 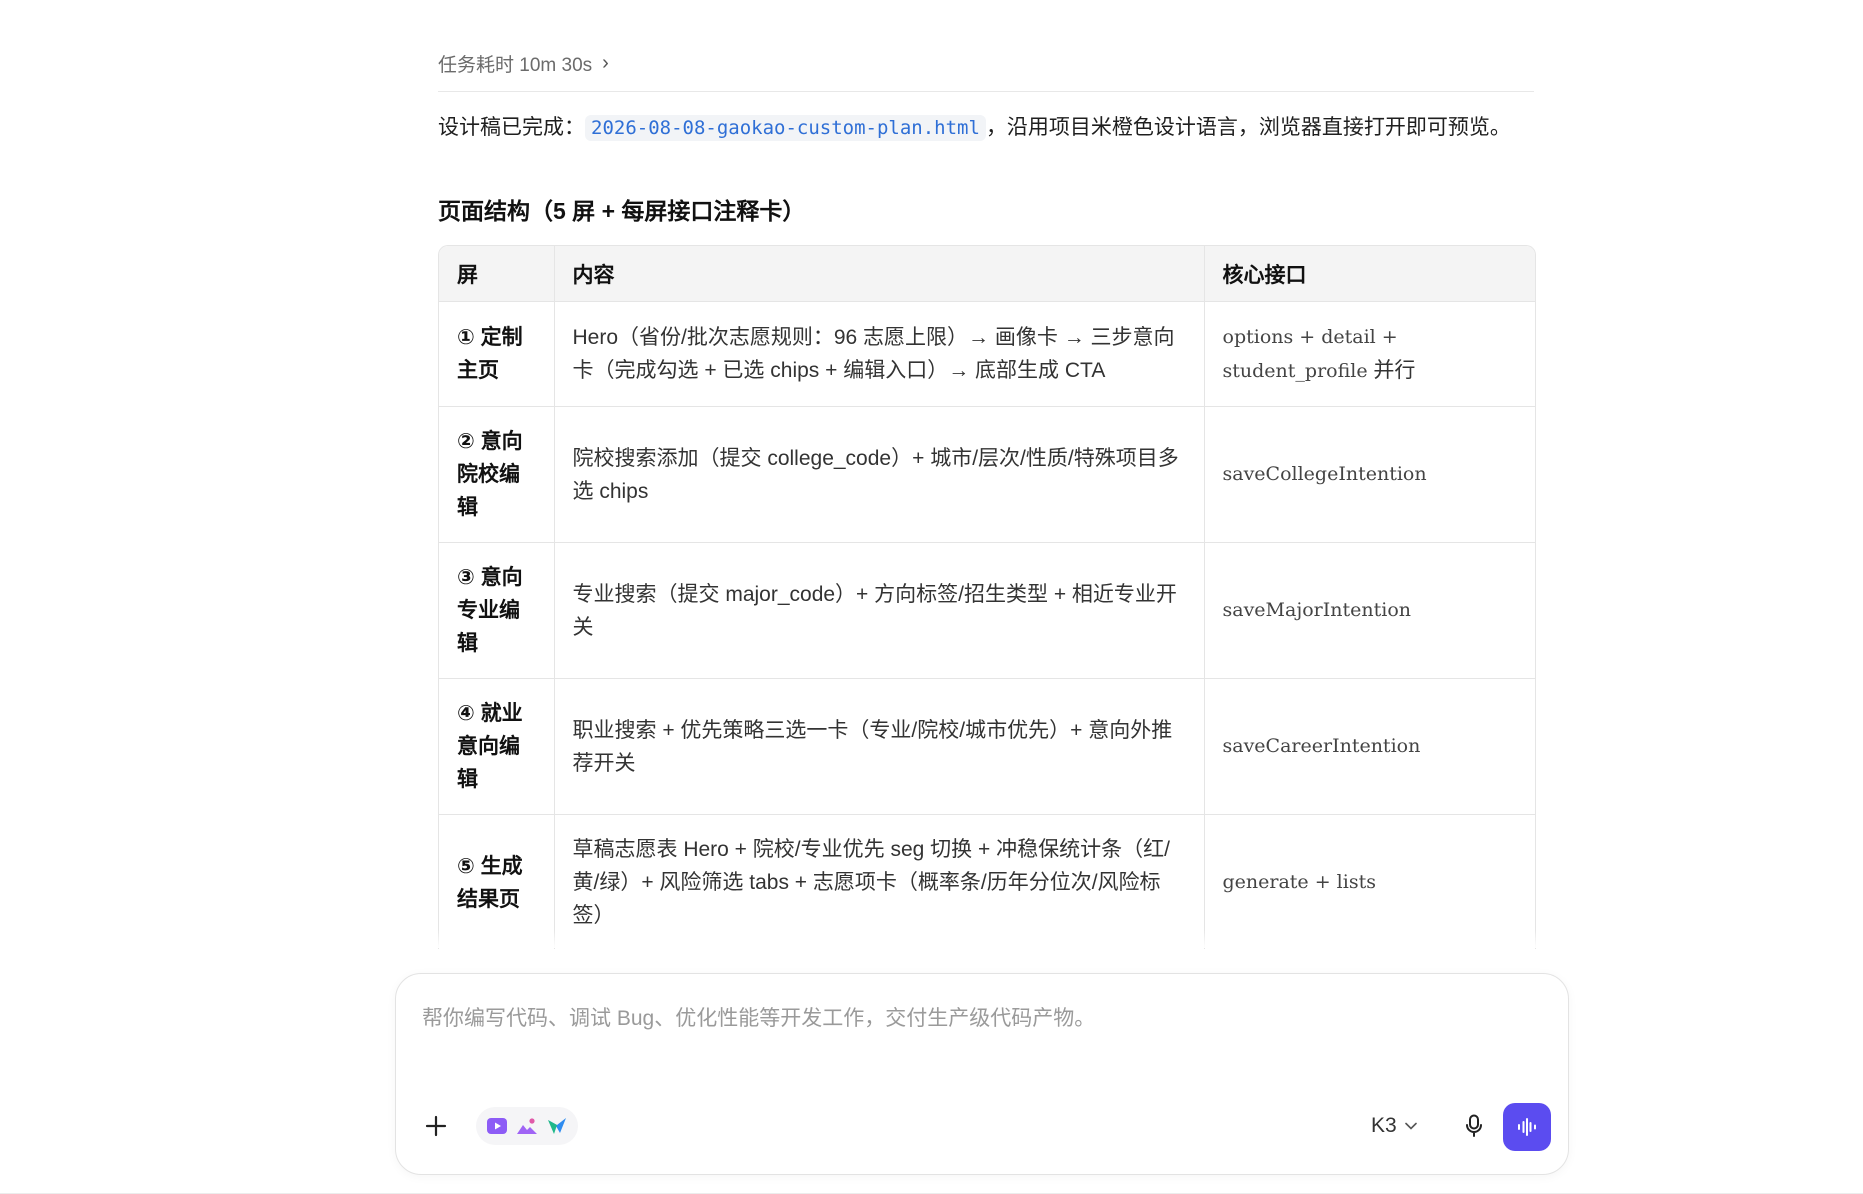 I want to click on row-api: generate + lists, so click(x=1369, y=881).